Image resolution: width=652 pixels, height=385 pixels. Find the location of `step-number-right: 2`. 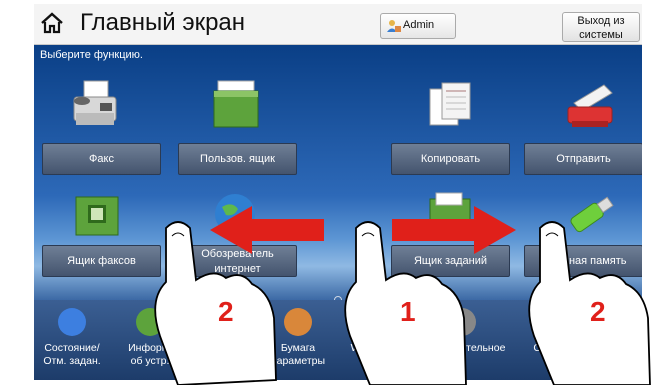

step-number-right: 2 is located at coordinates (598, 311).